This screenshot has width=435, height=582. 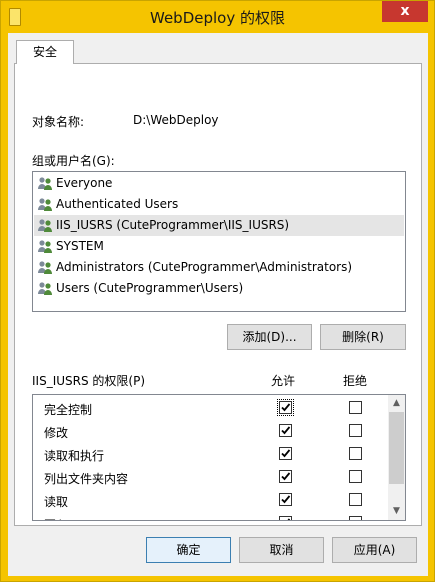 I want to click on list-item-label: Everyone, so click(x=84, y=183).